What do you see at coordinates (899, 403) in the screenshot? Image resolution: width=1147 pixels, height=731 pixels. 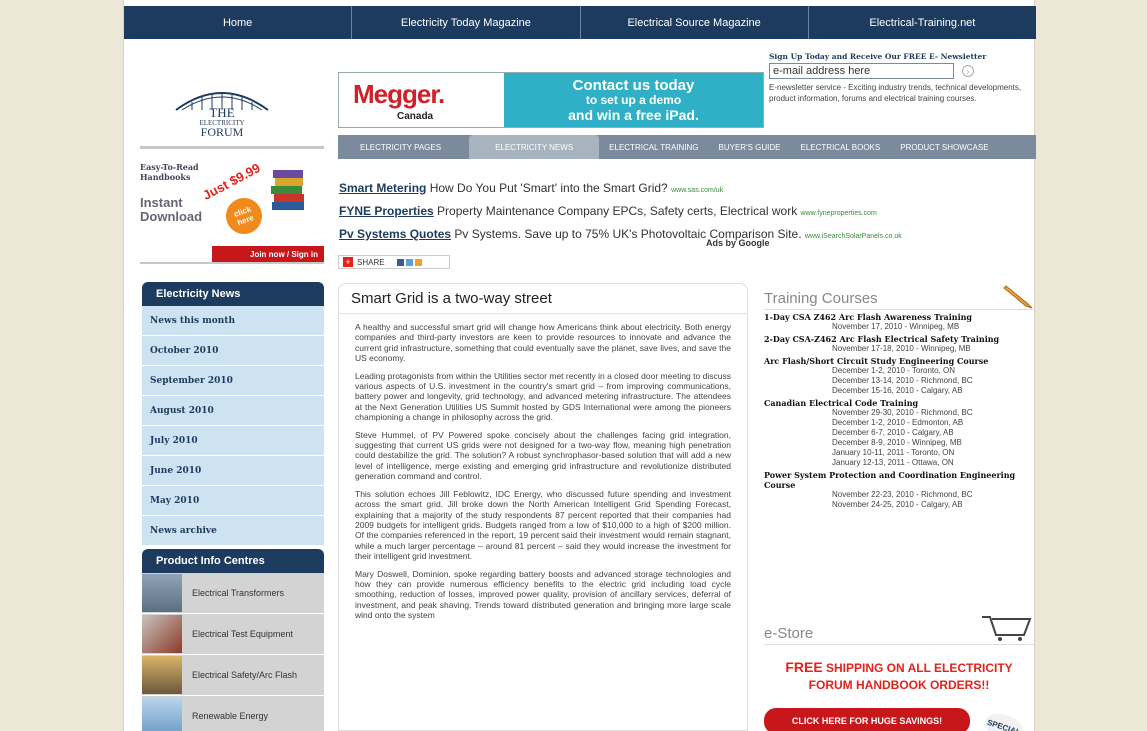 I see `course-title: Canadian Electrical Code Training` at bounding box center [899, 403].